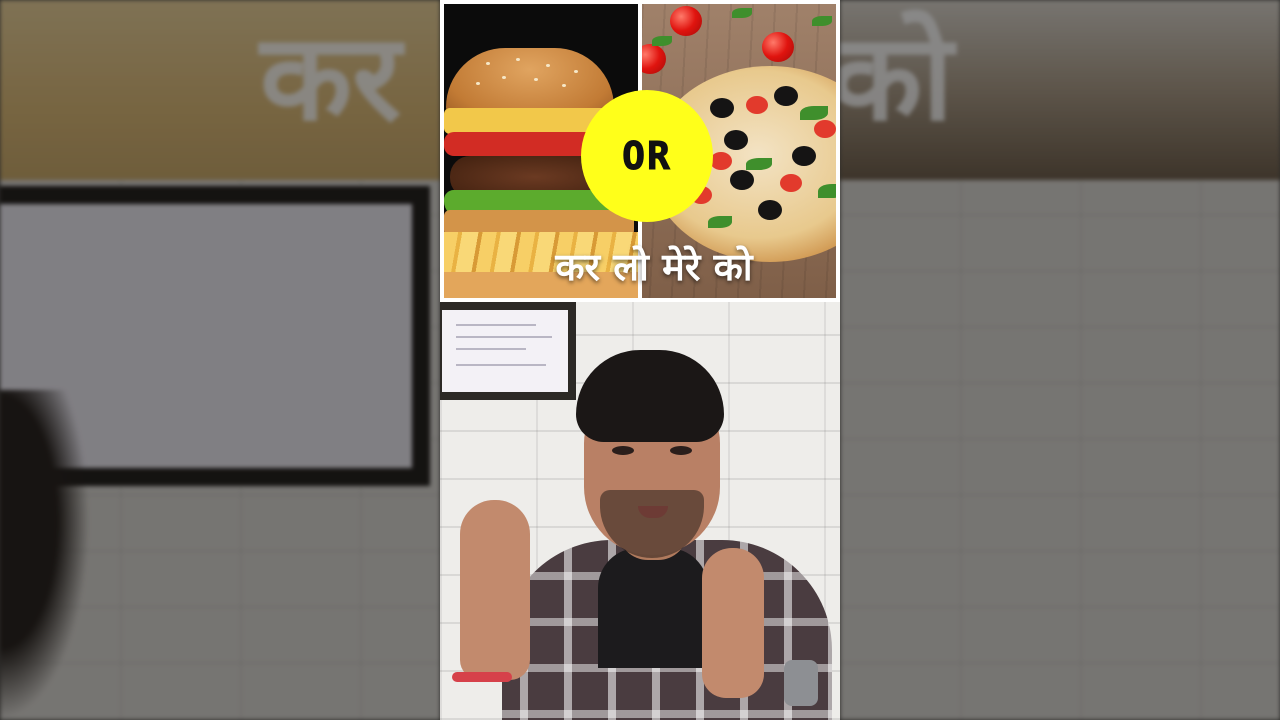 This screenshot has height=720, width=1280. What do you see at coordinates (897, 78) in the screenshot?
I see `blurred-caption-right: को` at bounding box center [897, 78].